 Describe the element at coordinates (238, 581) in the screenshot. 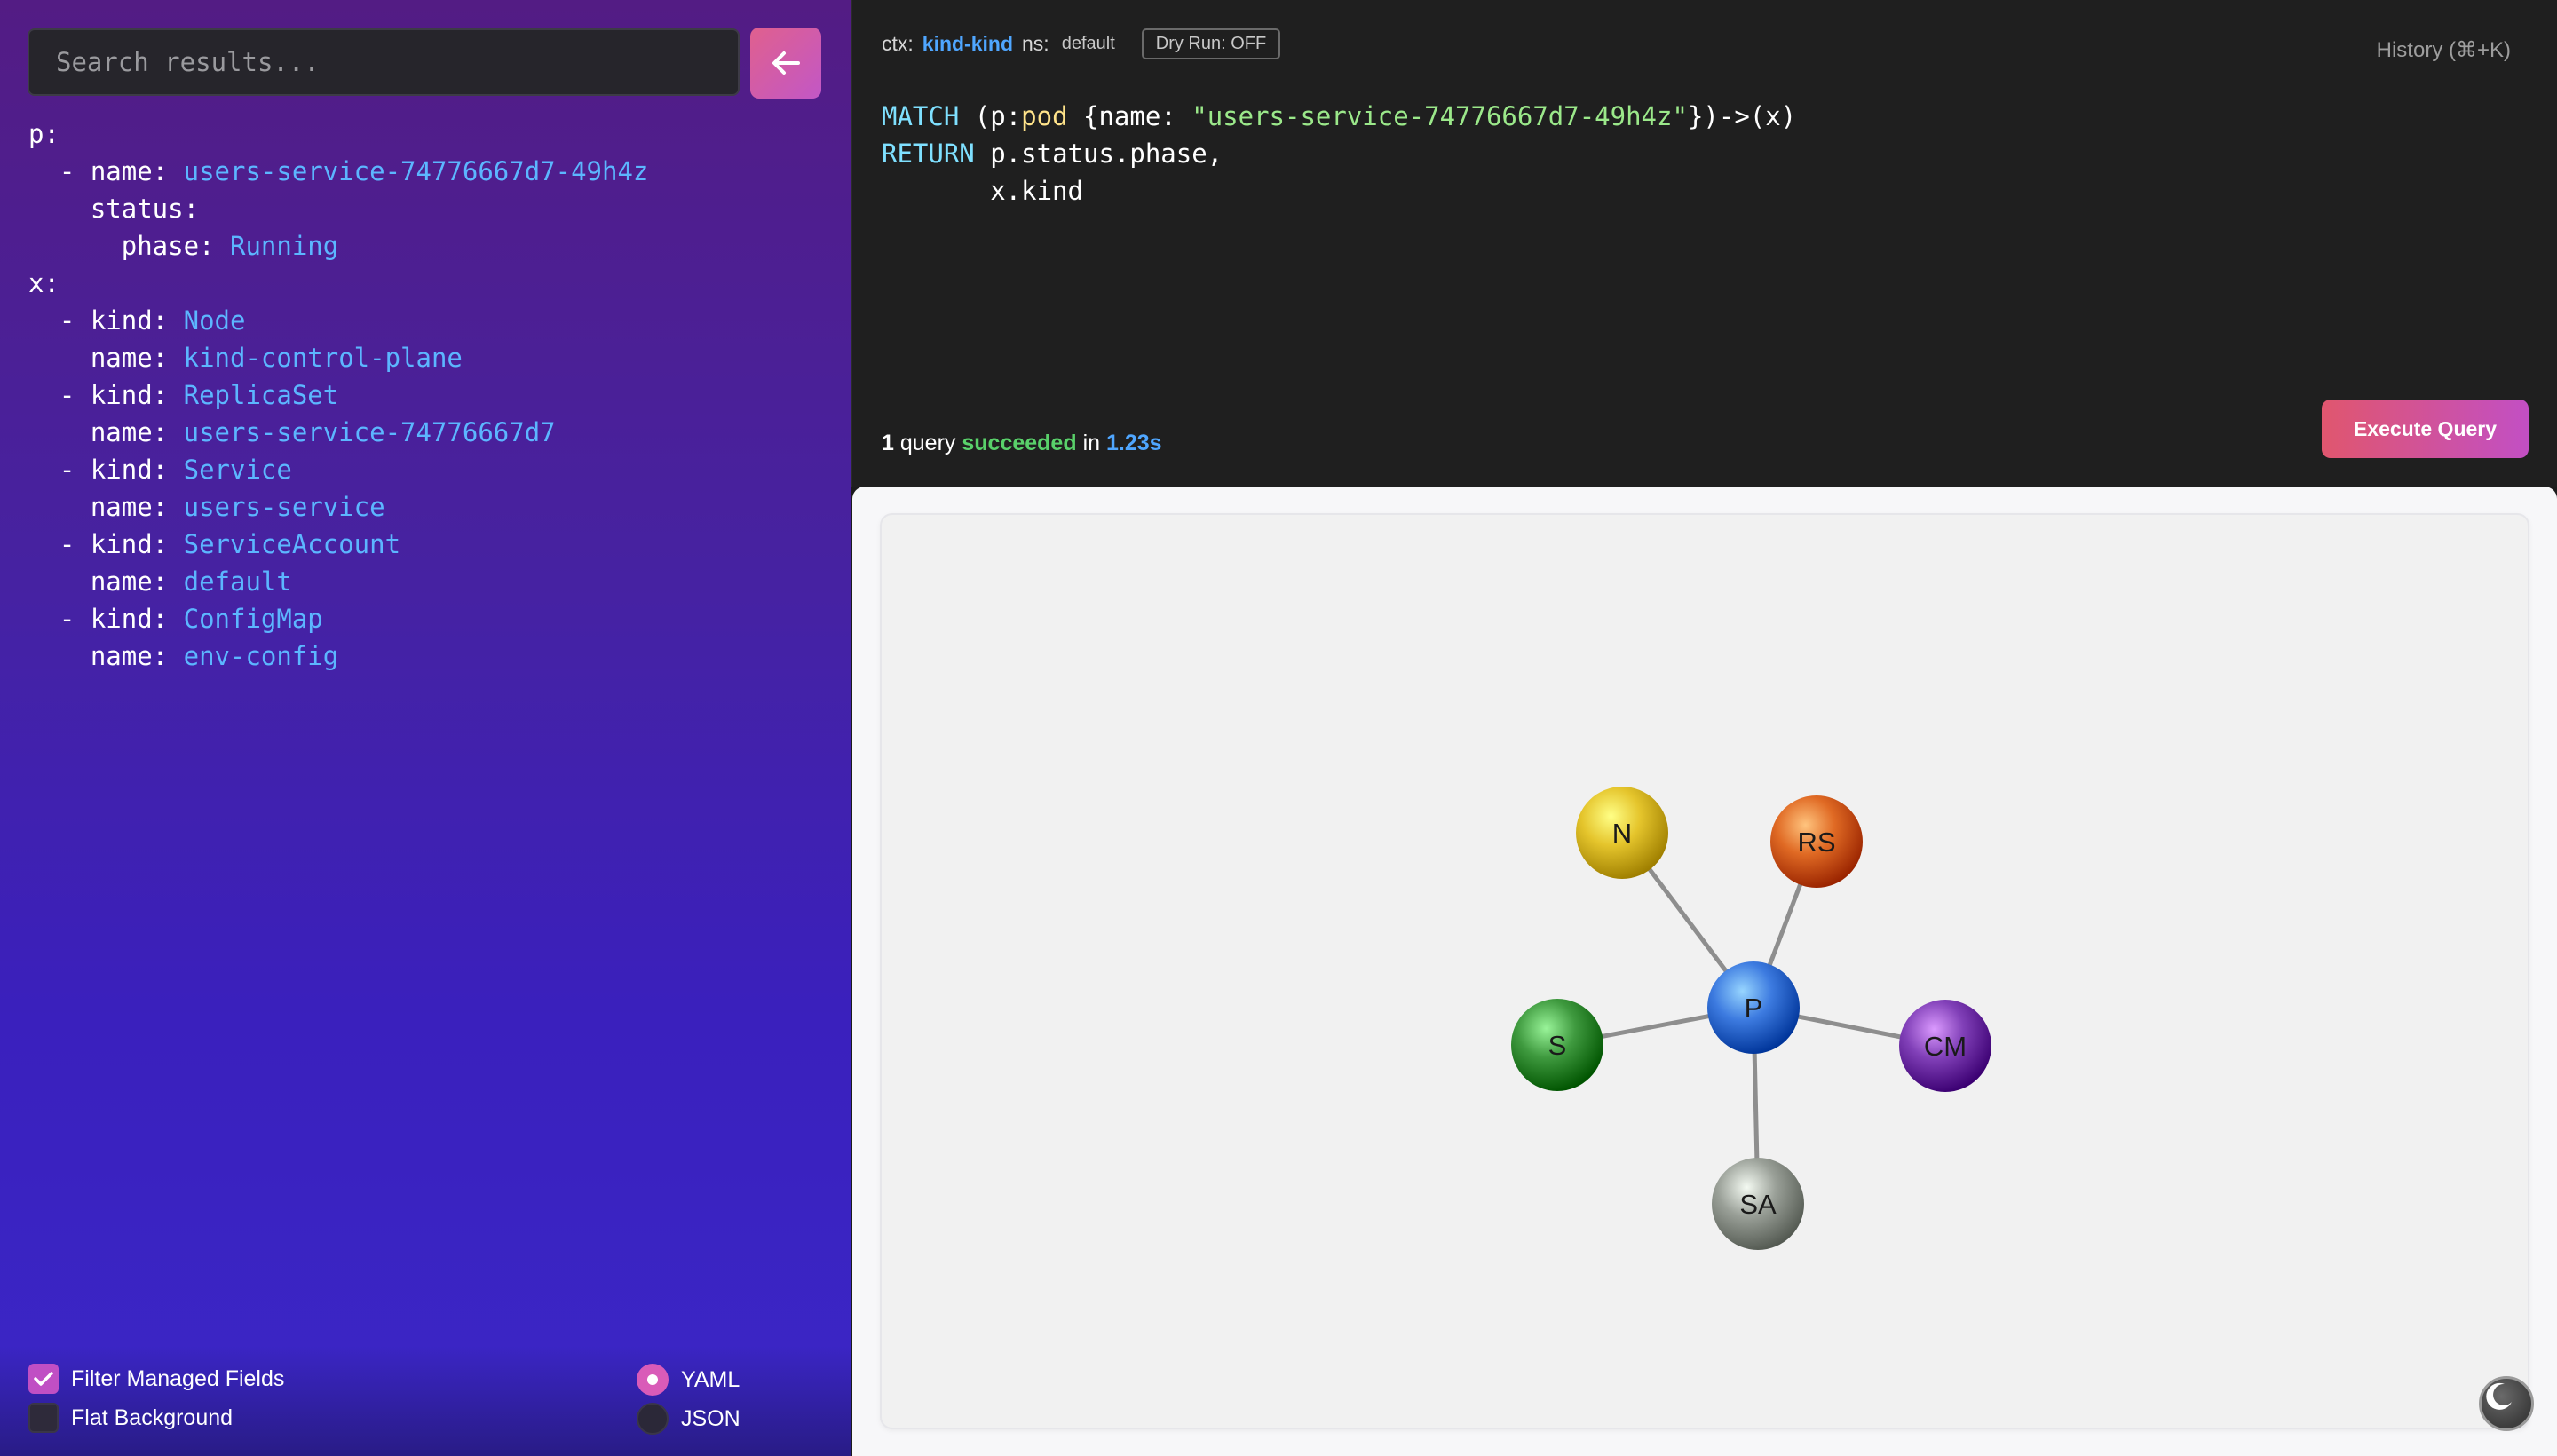

I see `yaml-value: default` at that location.